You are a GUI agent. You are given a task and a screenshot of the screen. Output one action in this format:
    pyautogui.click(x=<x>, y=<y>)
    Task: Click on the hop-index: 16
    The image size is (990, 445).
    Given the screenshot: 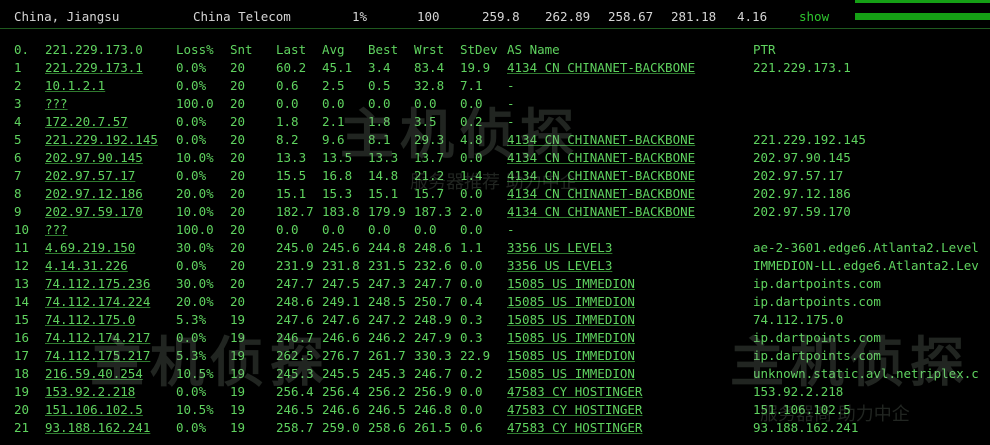 What is the action you would take?
    pyautogui.click(x=22, y=337)
    